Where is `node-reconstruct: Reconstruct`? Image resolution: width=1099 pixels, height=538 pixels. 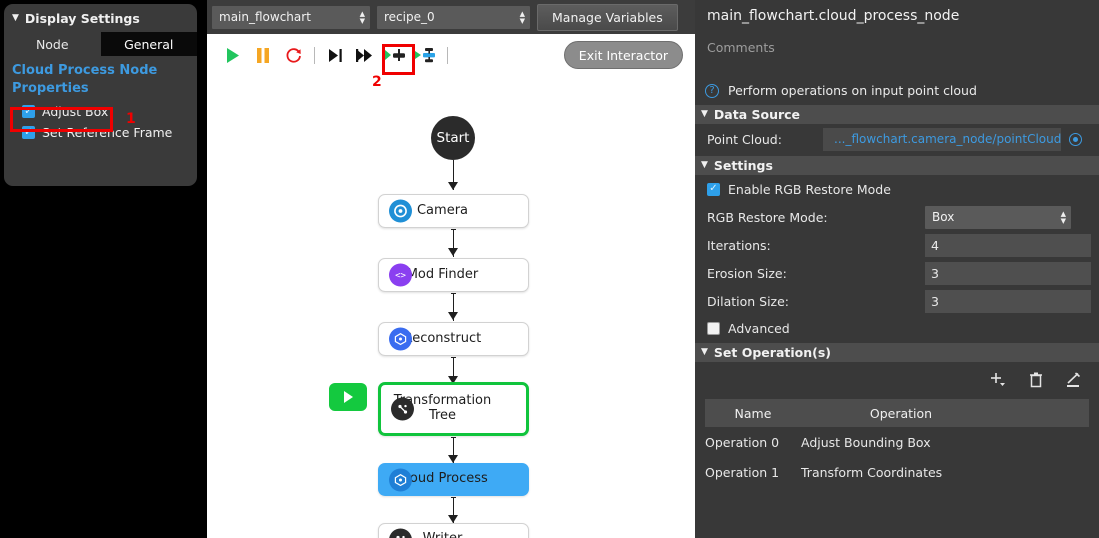 node-reconstruct: Reconstruct is located at coordinates (453, 339).